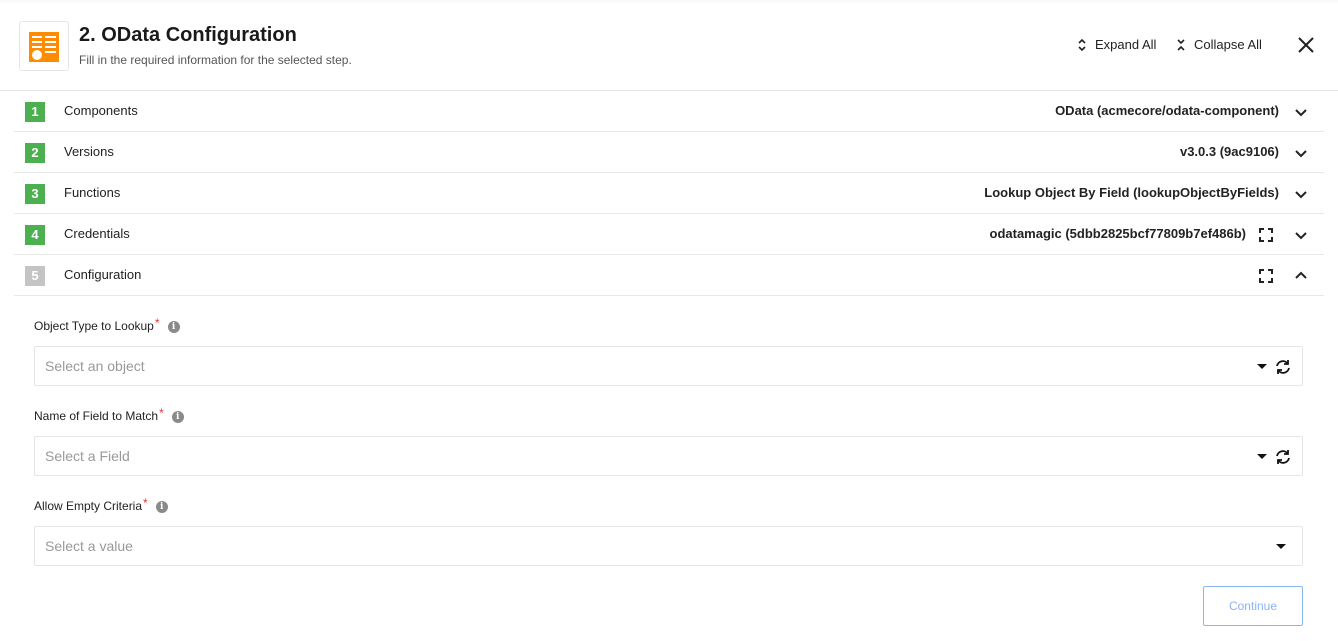 This screenshot has height=641, width=1338. I want to click on field-label-field-to-match: Name of Field to Match * i, so click(109, 414).